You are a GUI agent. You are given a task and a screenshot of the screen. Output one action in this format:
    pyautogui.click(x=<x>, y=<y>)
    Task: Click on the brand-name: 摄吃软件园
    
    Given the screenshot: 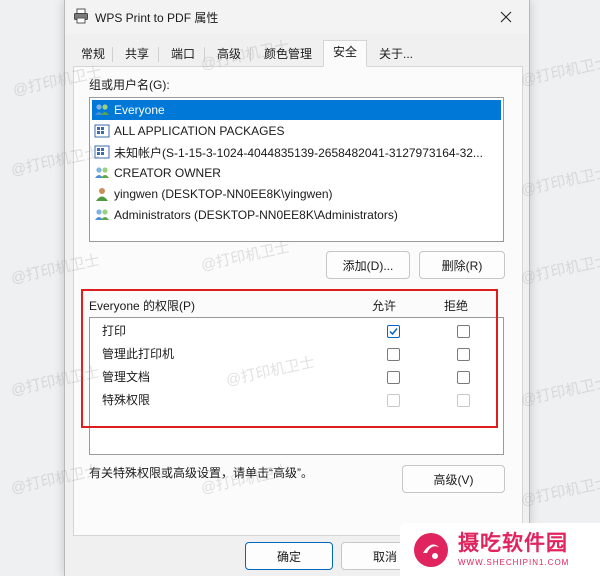 What is the action you would take?
    pyautogui.click(x=513, y=543)
    